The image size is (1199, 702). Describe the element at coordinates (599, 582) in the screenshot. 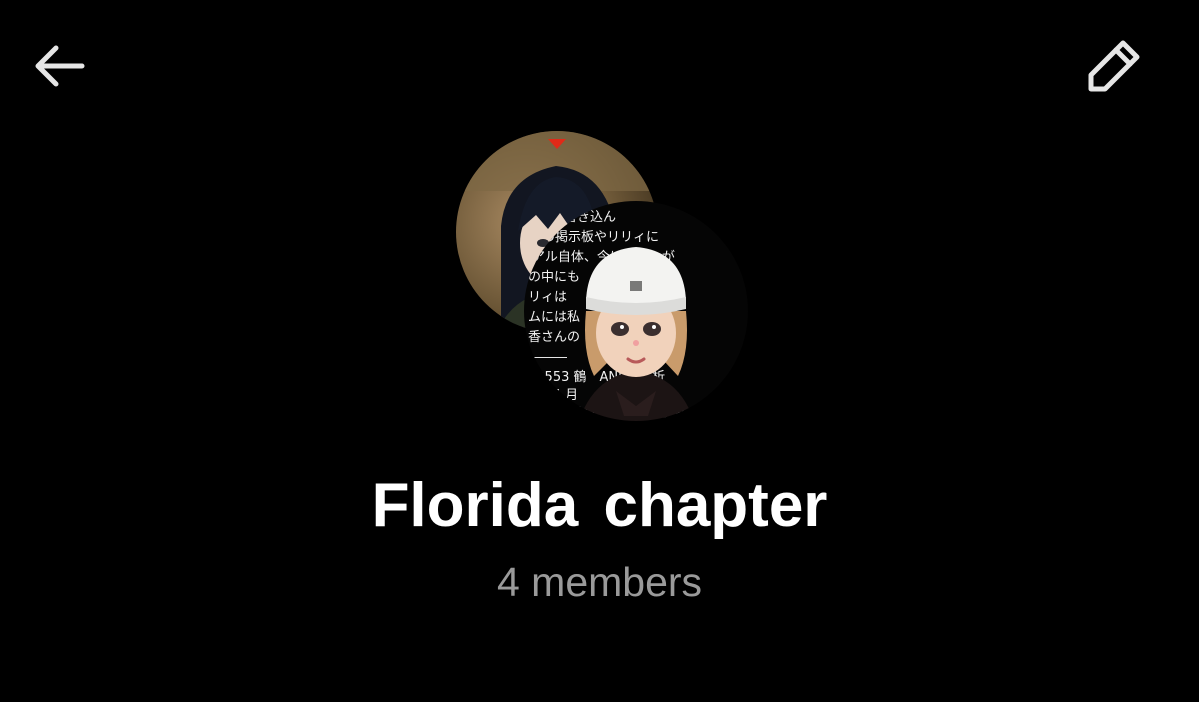

I see `member-count: 4 members` at that location.